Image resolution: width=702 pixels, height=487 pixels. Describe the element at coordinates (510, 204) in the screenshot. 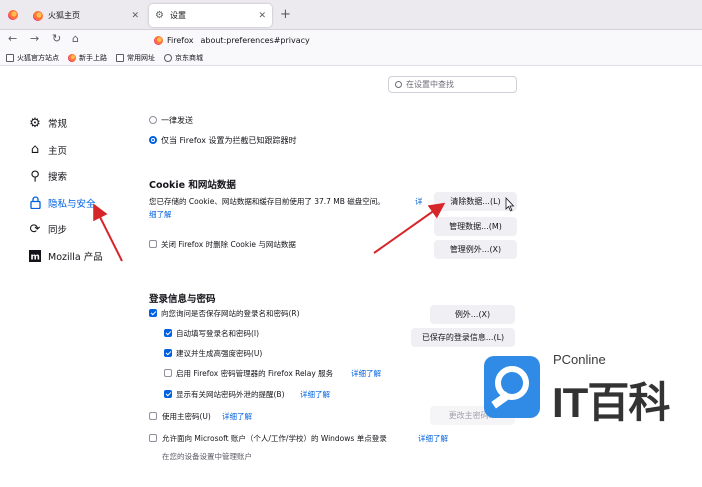

I see `mouse-cursor-icon` at that location.